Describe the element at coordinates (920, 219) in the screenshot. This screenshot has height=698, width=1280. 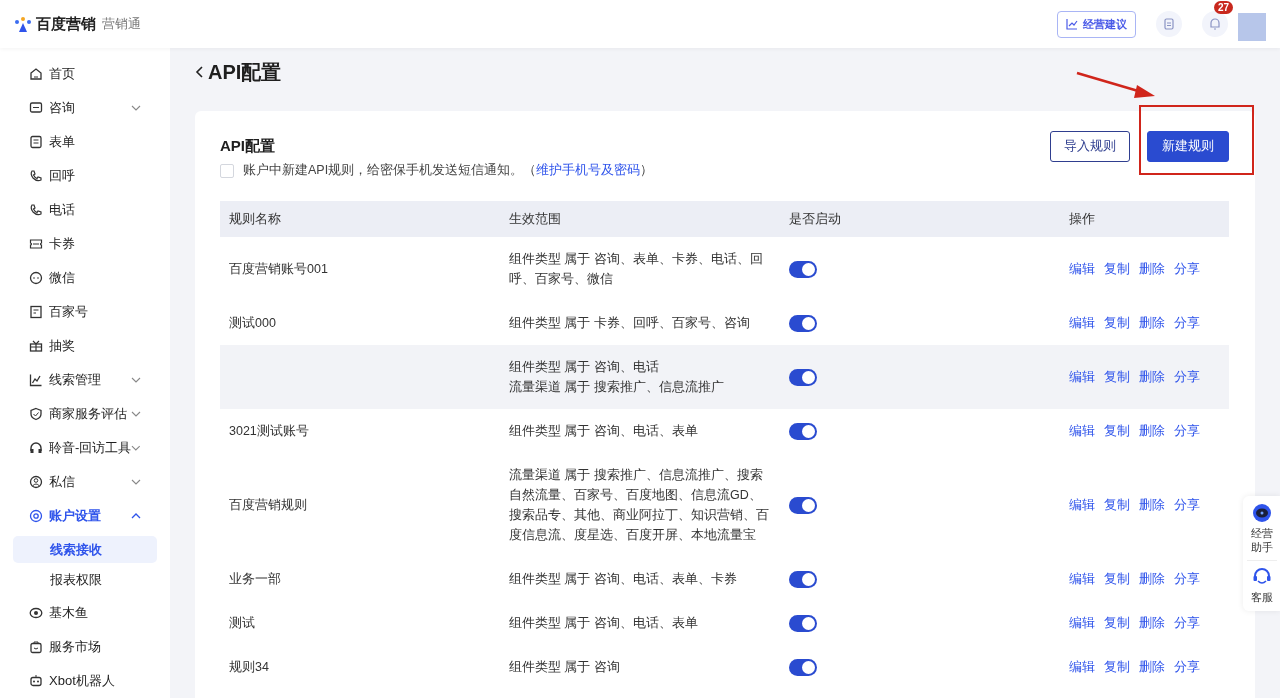
I see `column-header: 是否启动` at that location.